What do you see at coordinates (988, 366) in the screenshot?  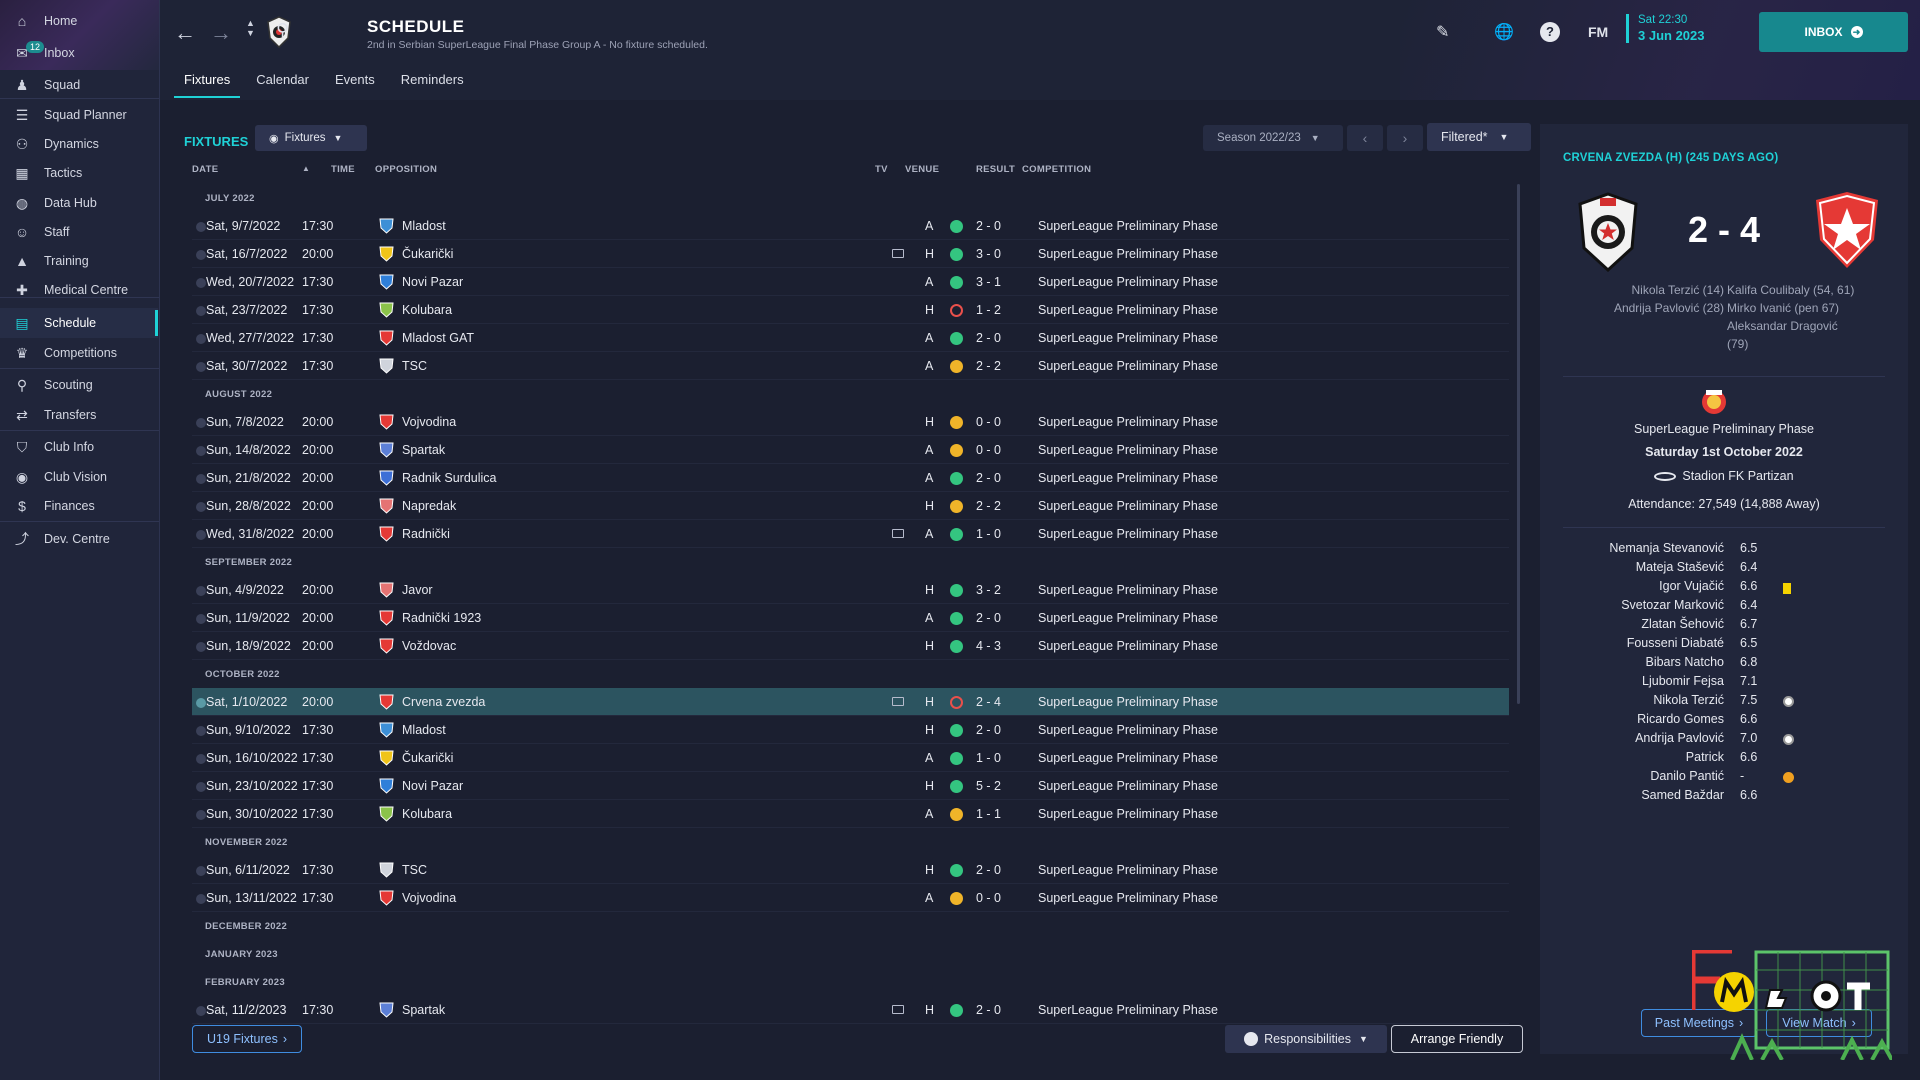 I see `fixture-score: 2 - 2` at bounding box center [988, 366].